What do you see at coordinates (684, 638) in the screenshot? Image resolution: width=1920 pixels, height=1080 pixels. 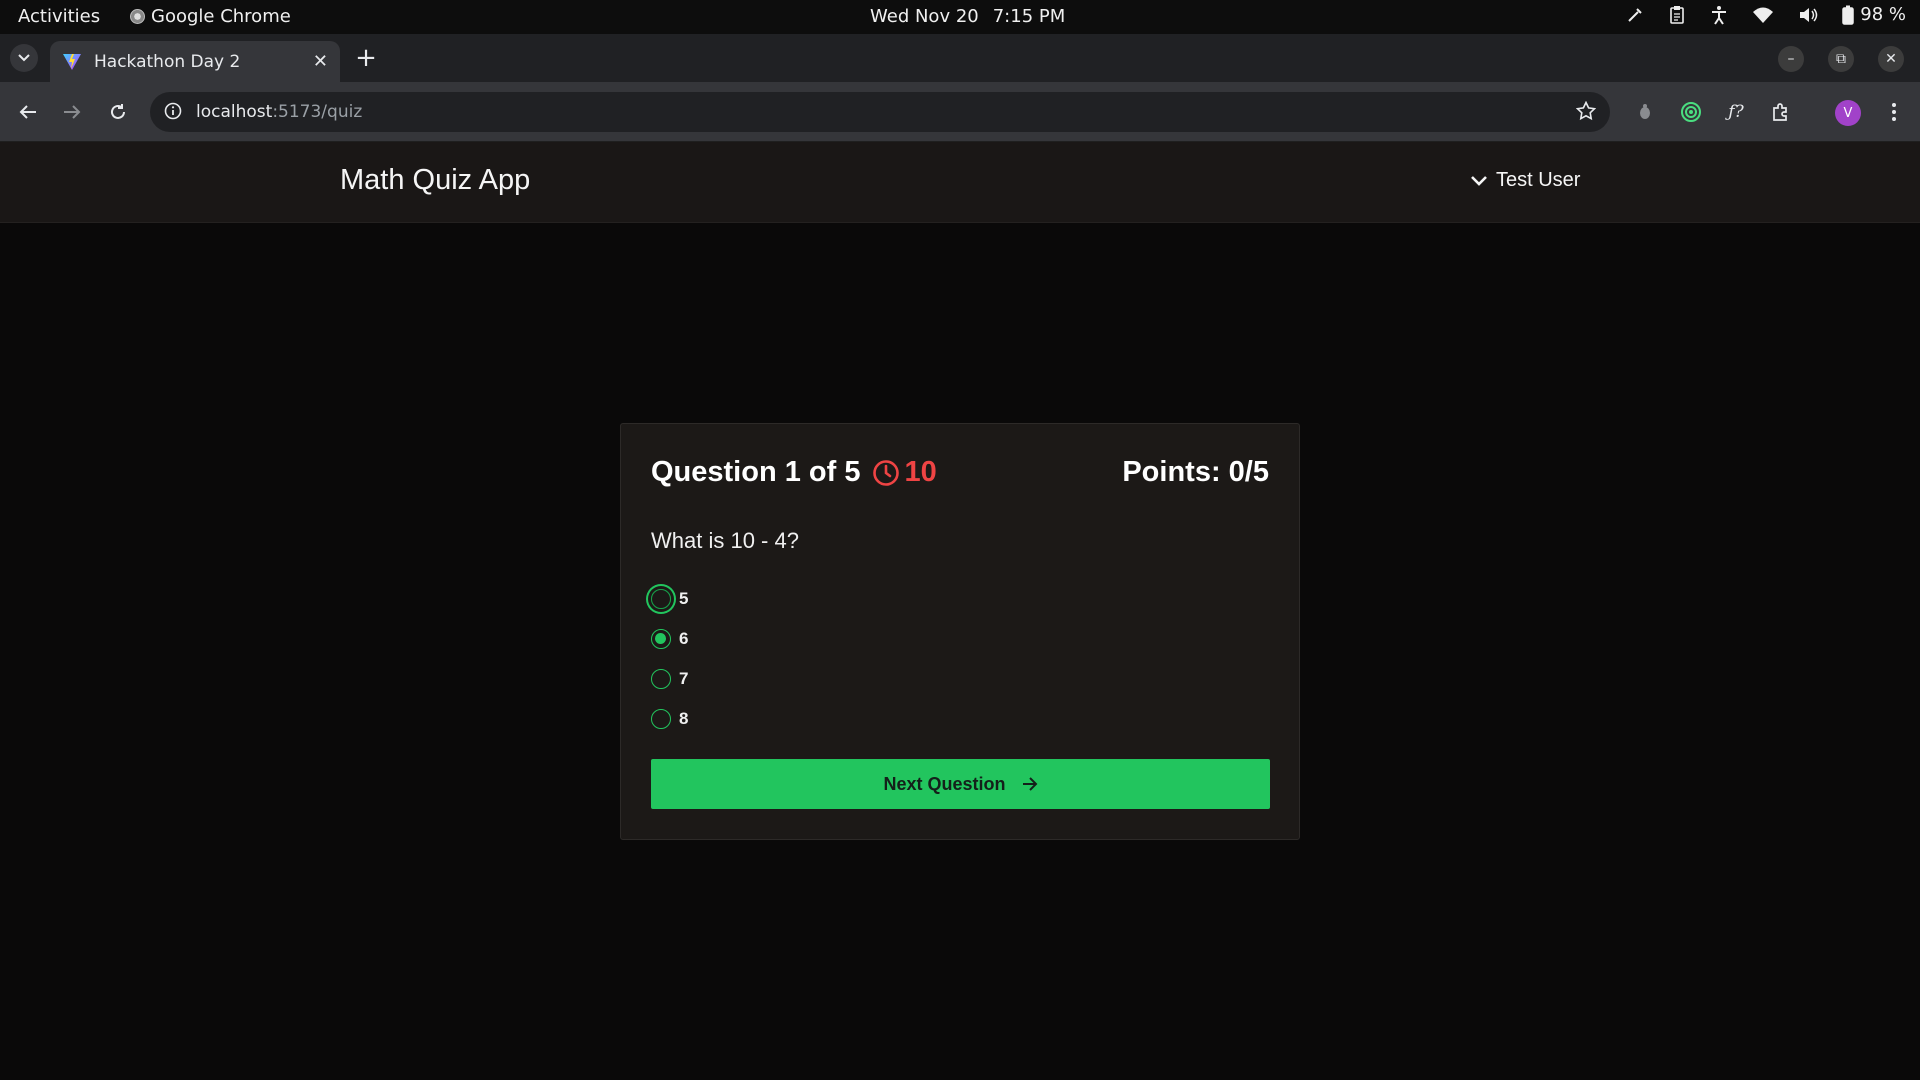 I see `answer-label: 6` at bounding box center [684, 638].